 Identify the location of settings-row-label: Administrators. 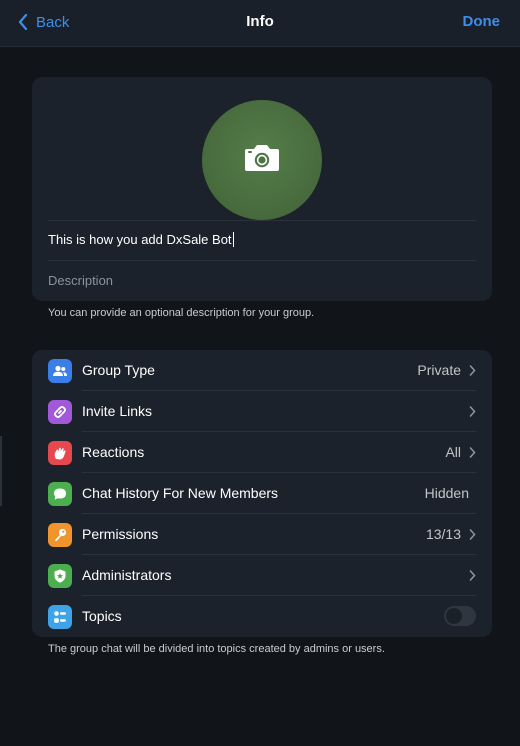
(127, 575).